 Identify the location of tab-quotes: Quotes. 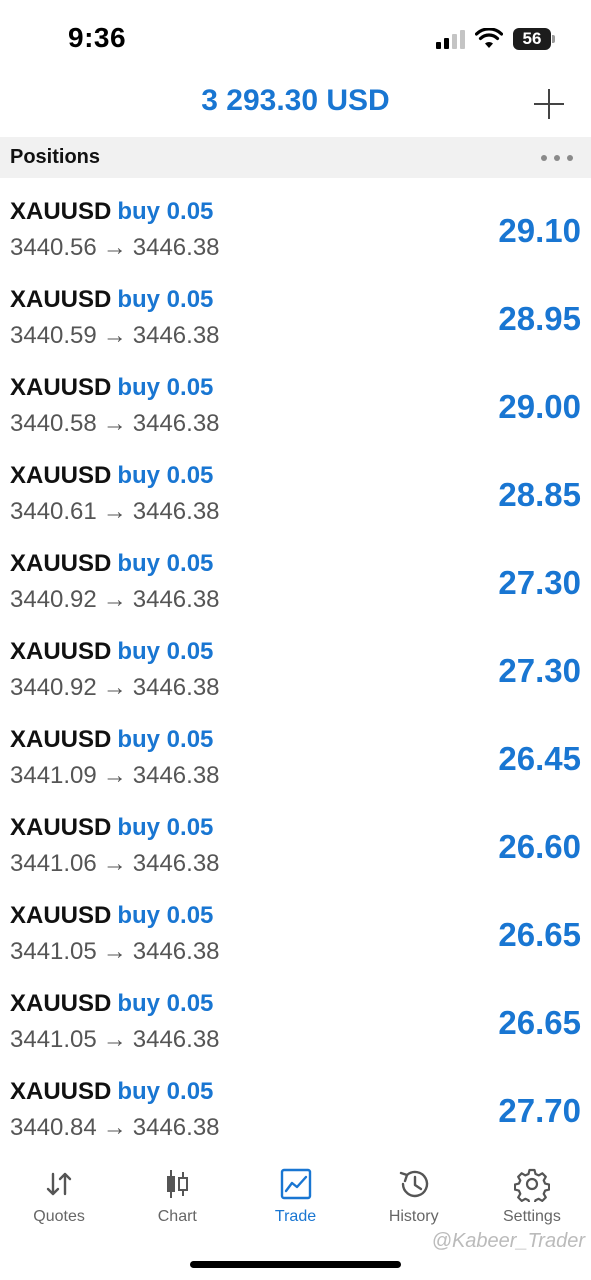
(59, 1200).